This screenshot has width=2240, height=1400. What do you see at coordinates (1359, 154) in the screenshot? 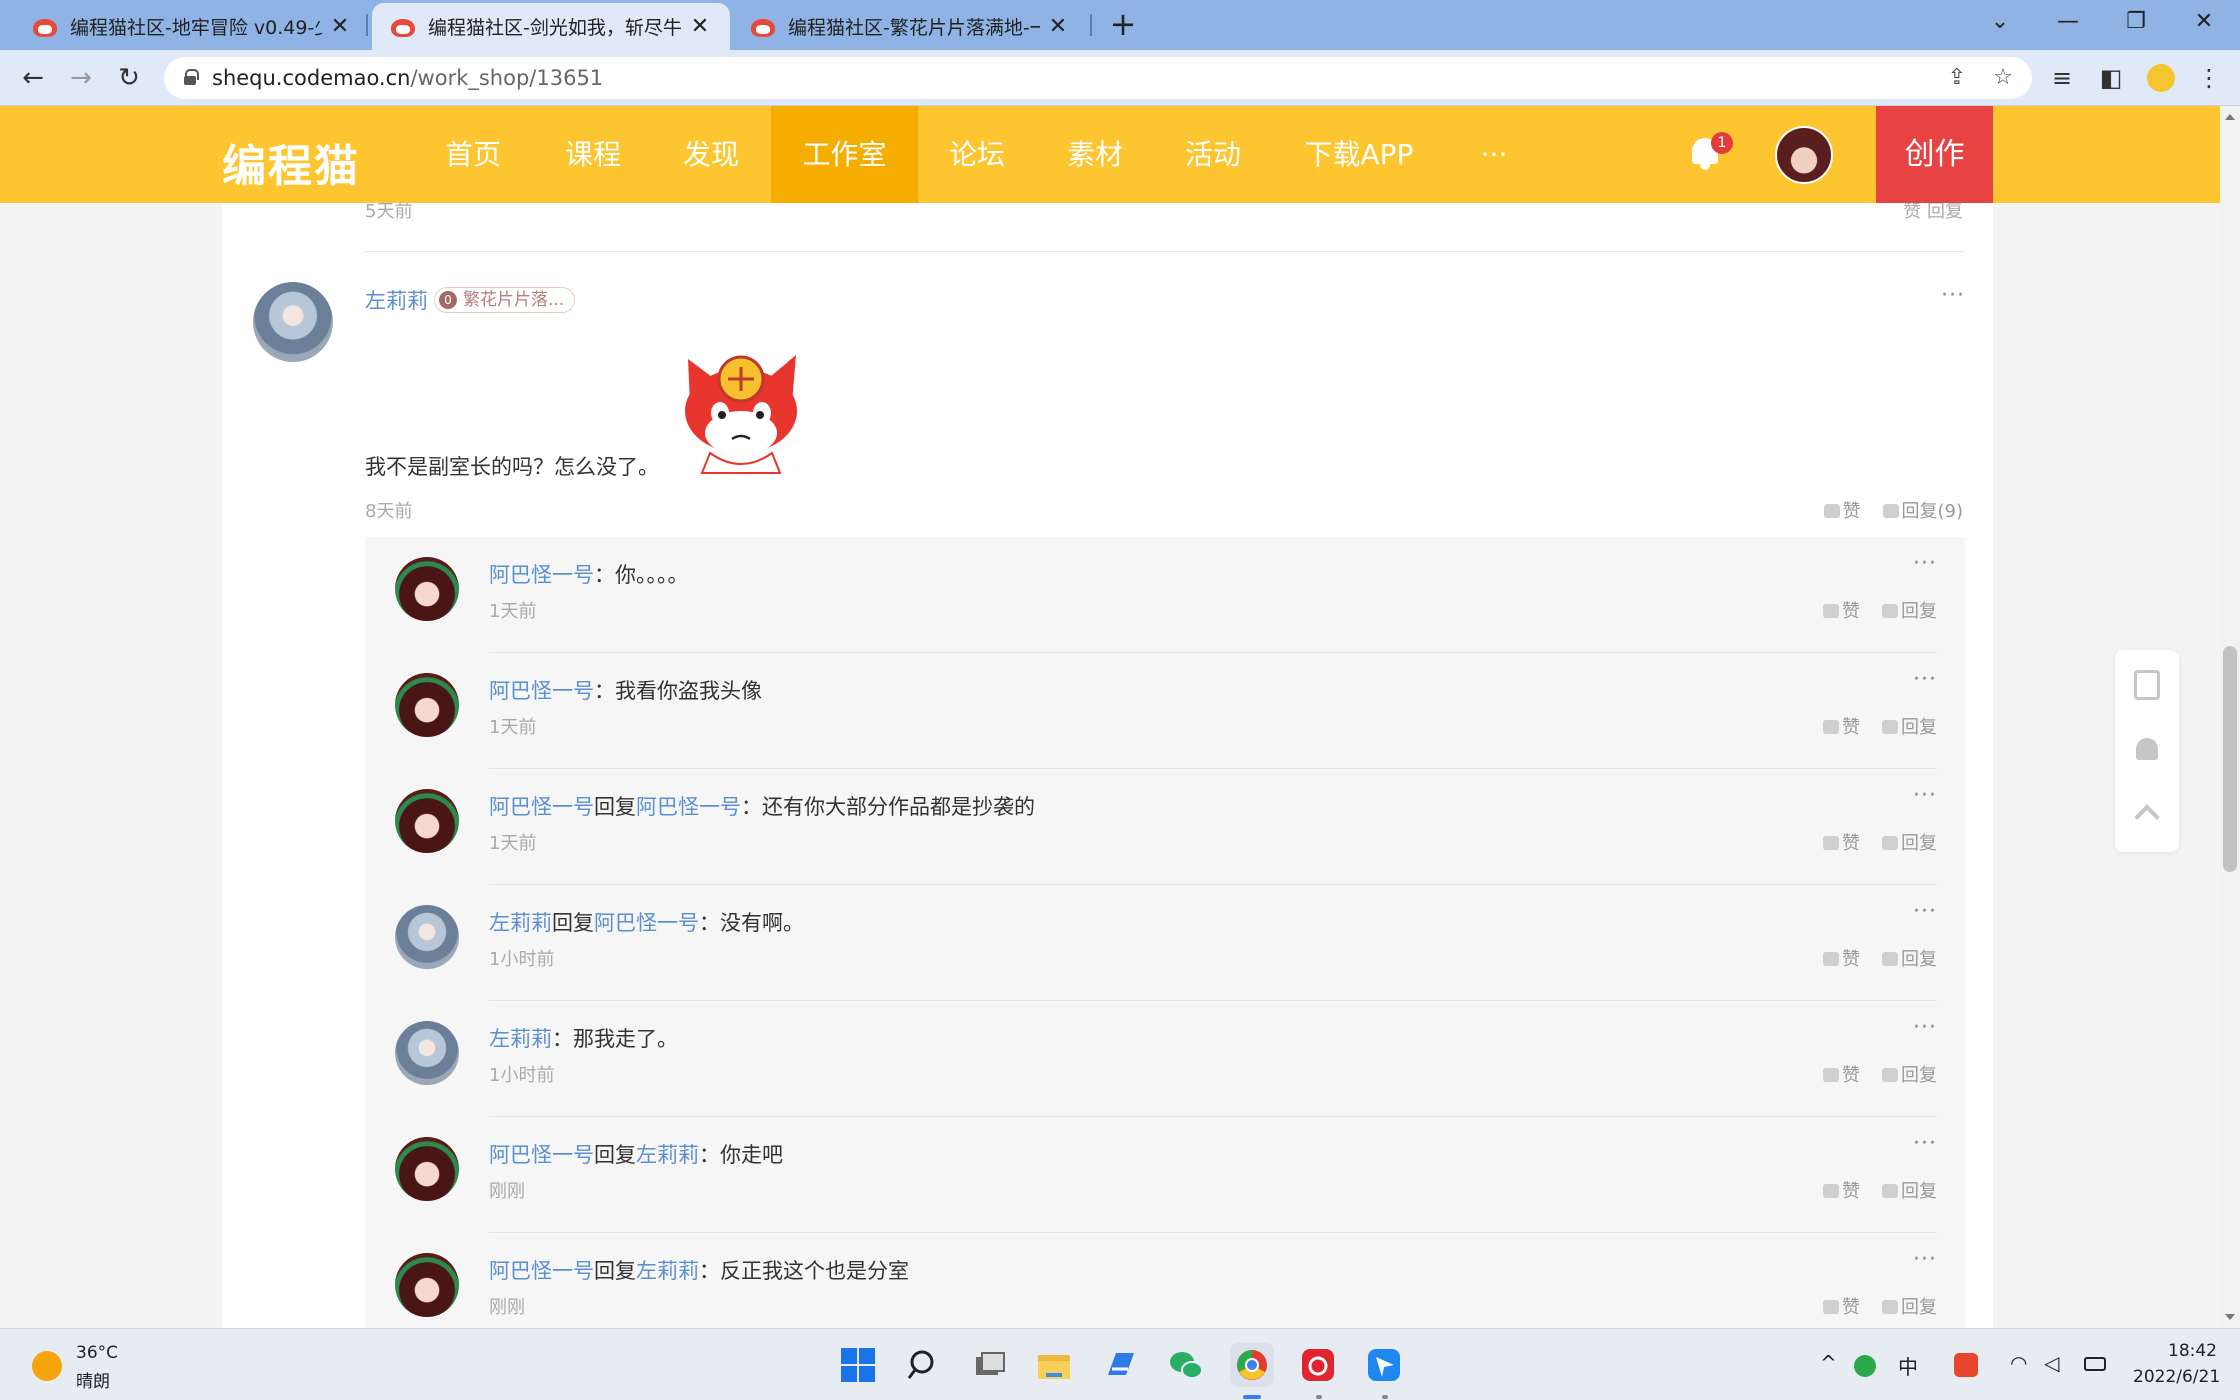
I see `nav-download-app: 下载APP` at bounding box center [1359, 154].